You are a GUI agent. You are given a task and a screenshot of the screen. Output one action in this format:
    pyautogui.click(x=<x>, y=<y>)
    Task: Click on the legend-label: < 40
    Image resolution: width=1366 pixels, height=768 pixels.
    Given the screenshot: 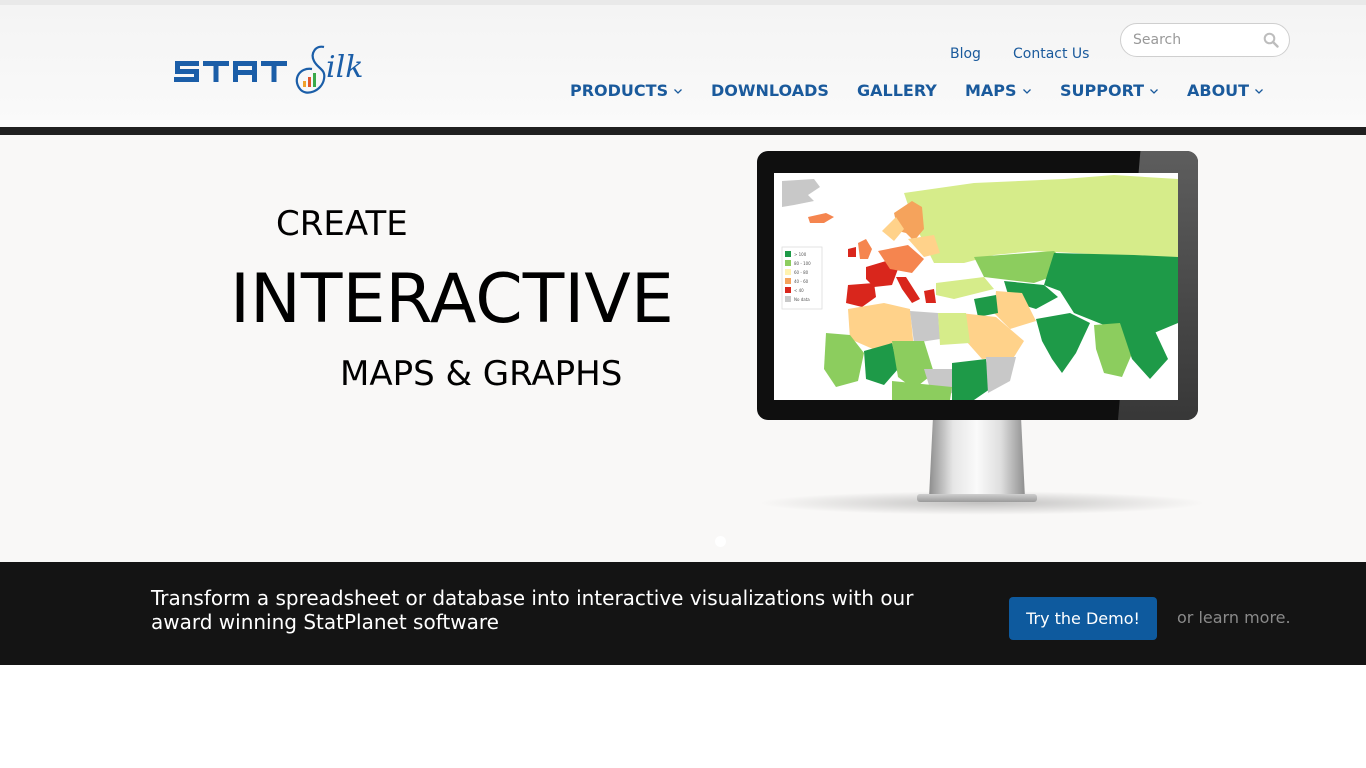 What is the action you would take?
    pyautogui.click(x=799, y=290)
    